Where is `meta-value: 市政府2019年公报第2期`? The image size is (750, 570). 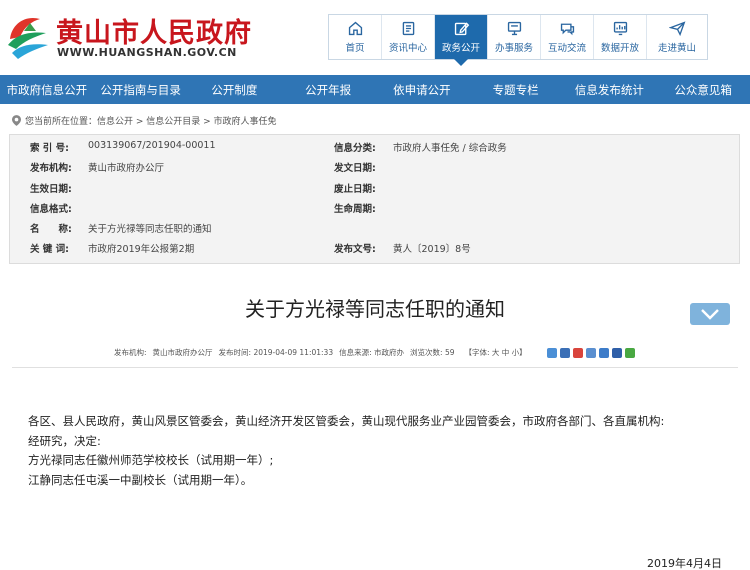 meta-value: 市政府2019年公报第2期 is located at coordinates (141, 250).